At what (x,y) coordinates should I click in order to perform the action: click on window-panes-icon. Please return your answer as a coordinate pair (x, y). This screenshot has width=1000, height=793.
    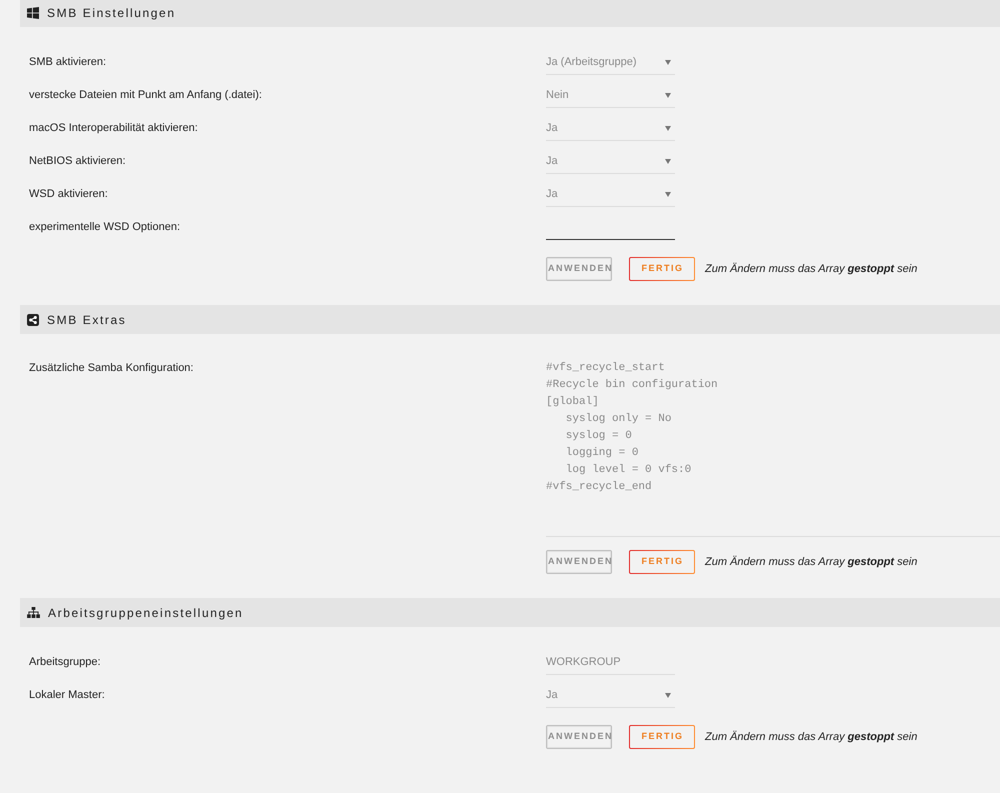
    Looking at the image, I should click on (33, 12).